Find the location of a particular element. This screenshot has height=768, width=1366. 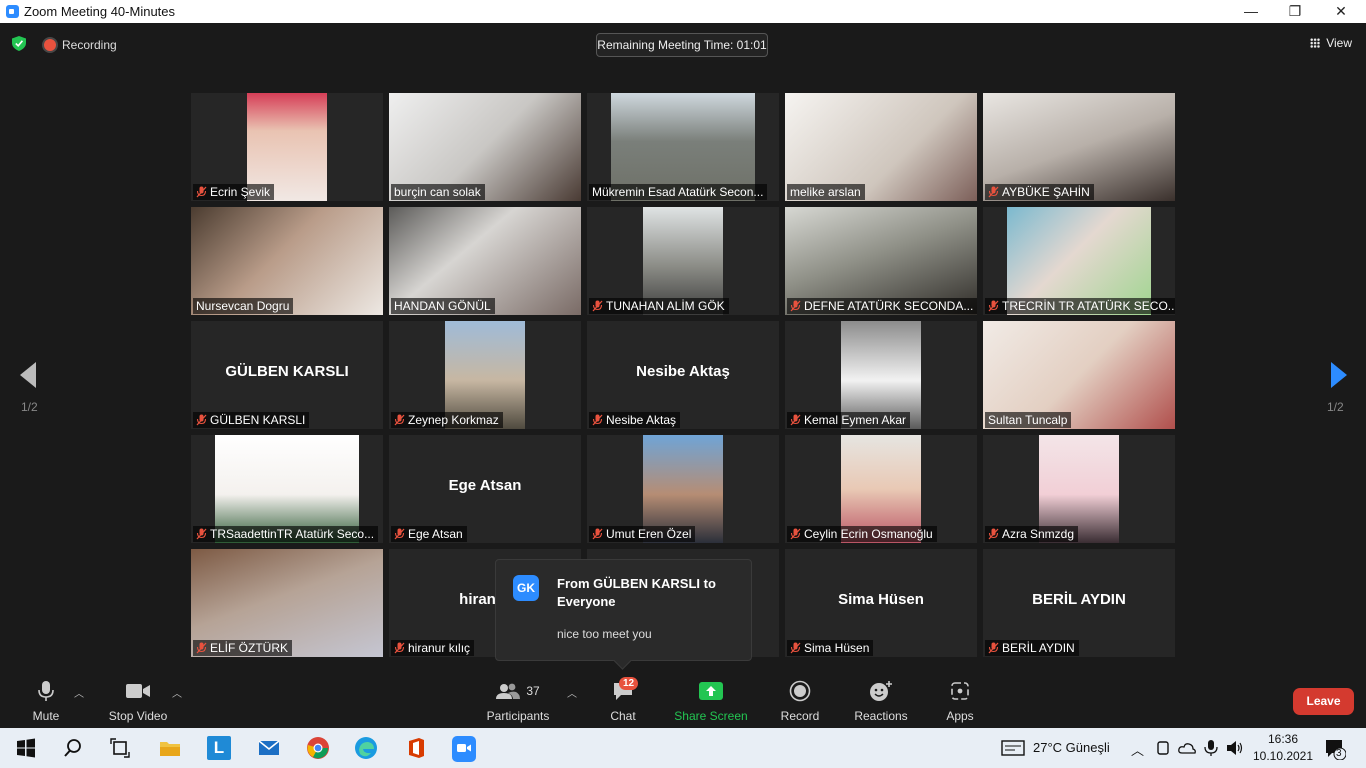

participant-name-label: Azra Snmzdg is located at coordinates (1032, 534).